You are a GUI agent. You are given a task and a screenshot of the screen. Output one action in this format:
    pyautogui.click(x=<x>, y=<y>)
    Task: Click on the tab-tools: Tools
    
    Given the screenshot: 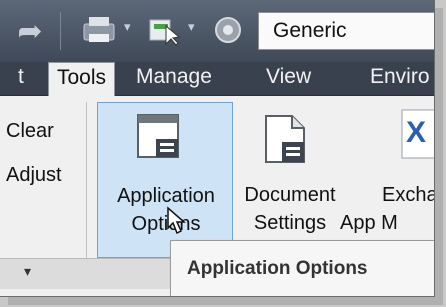 What is the action you would take?
    pyautogui.click(x=82, y=79)
    